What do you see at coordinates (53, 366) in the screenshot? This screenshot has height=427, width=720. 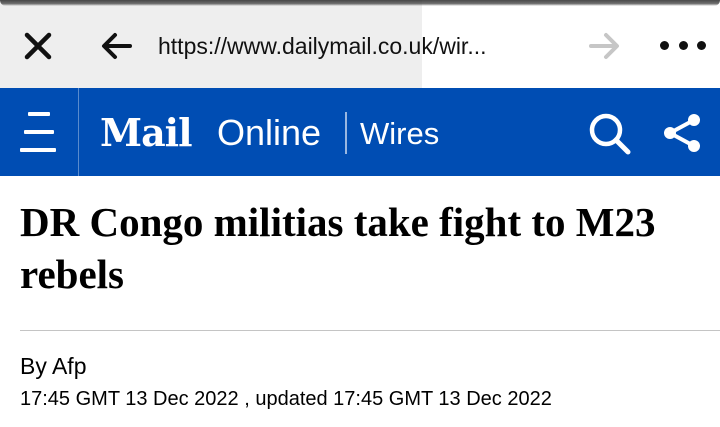 I see `article-byline: By Afp` at bounding box center [53, 366].